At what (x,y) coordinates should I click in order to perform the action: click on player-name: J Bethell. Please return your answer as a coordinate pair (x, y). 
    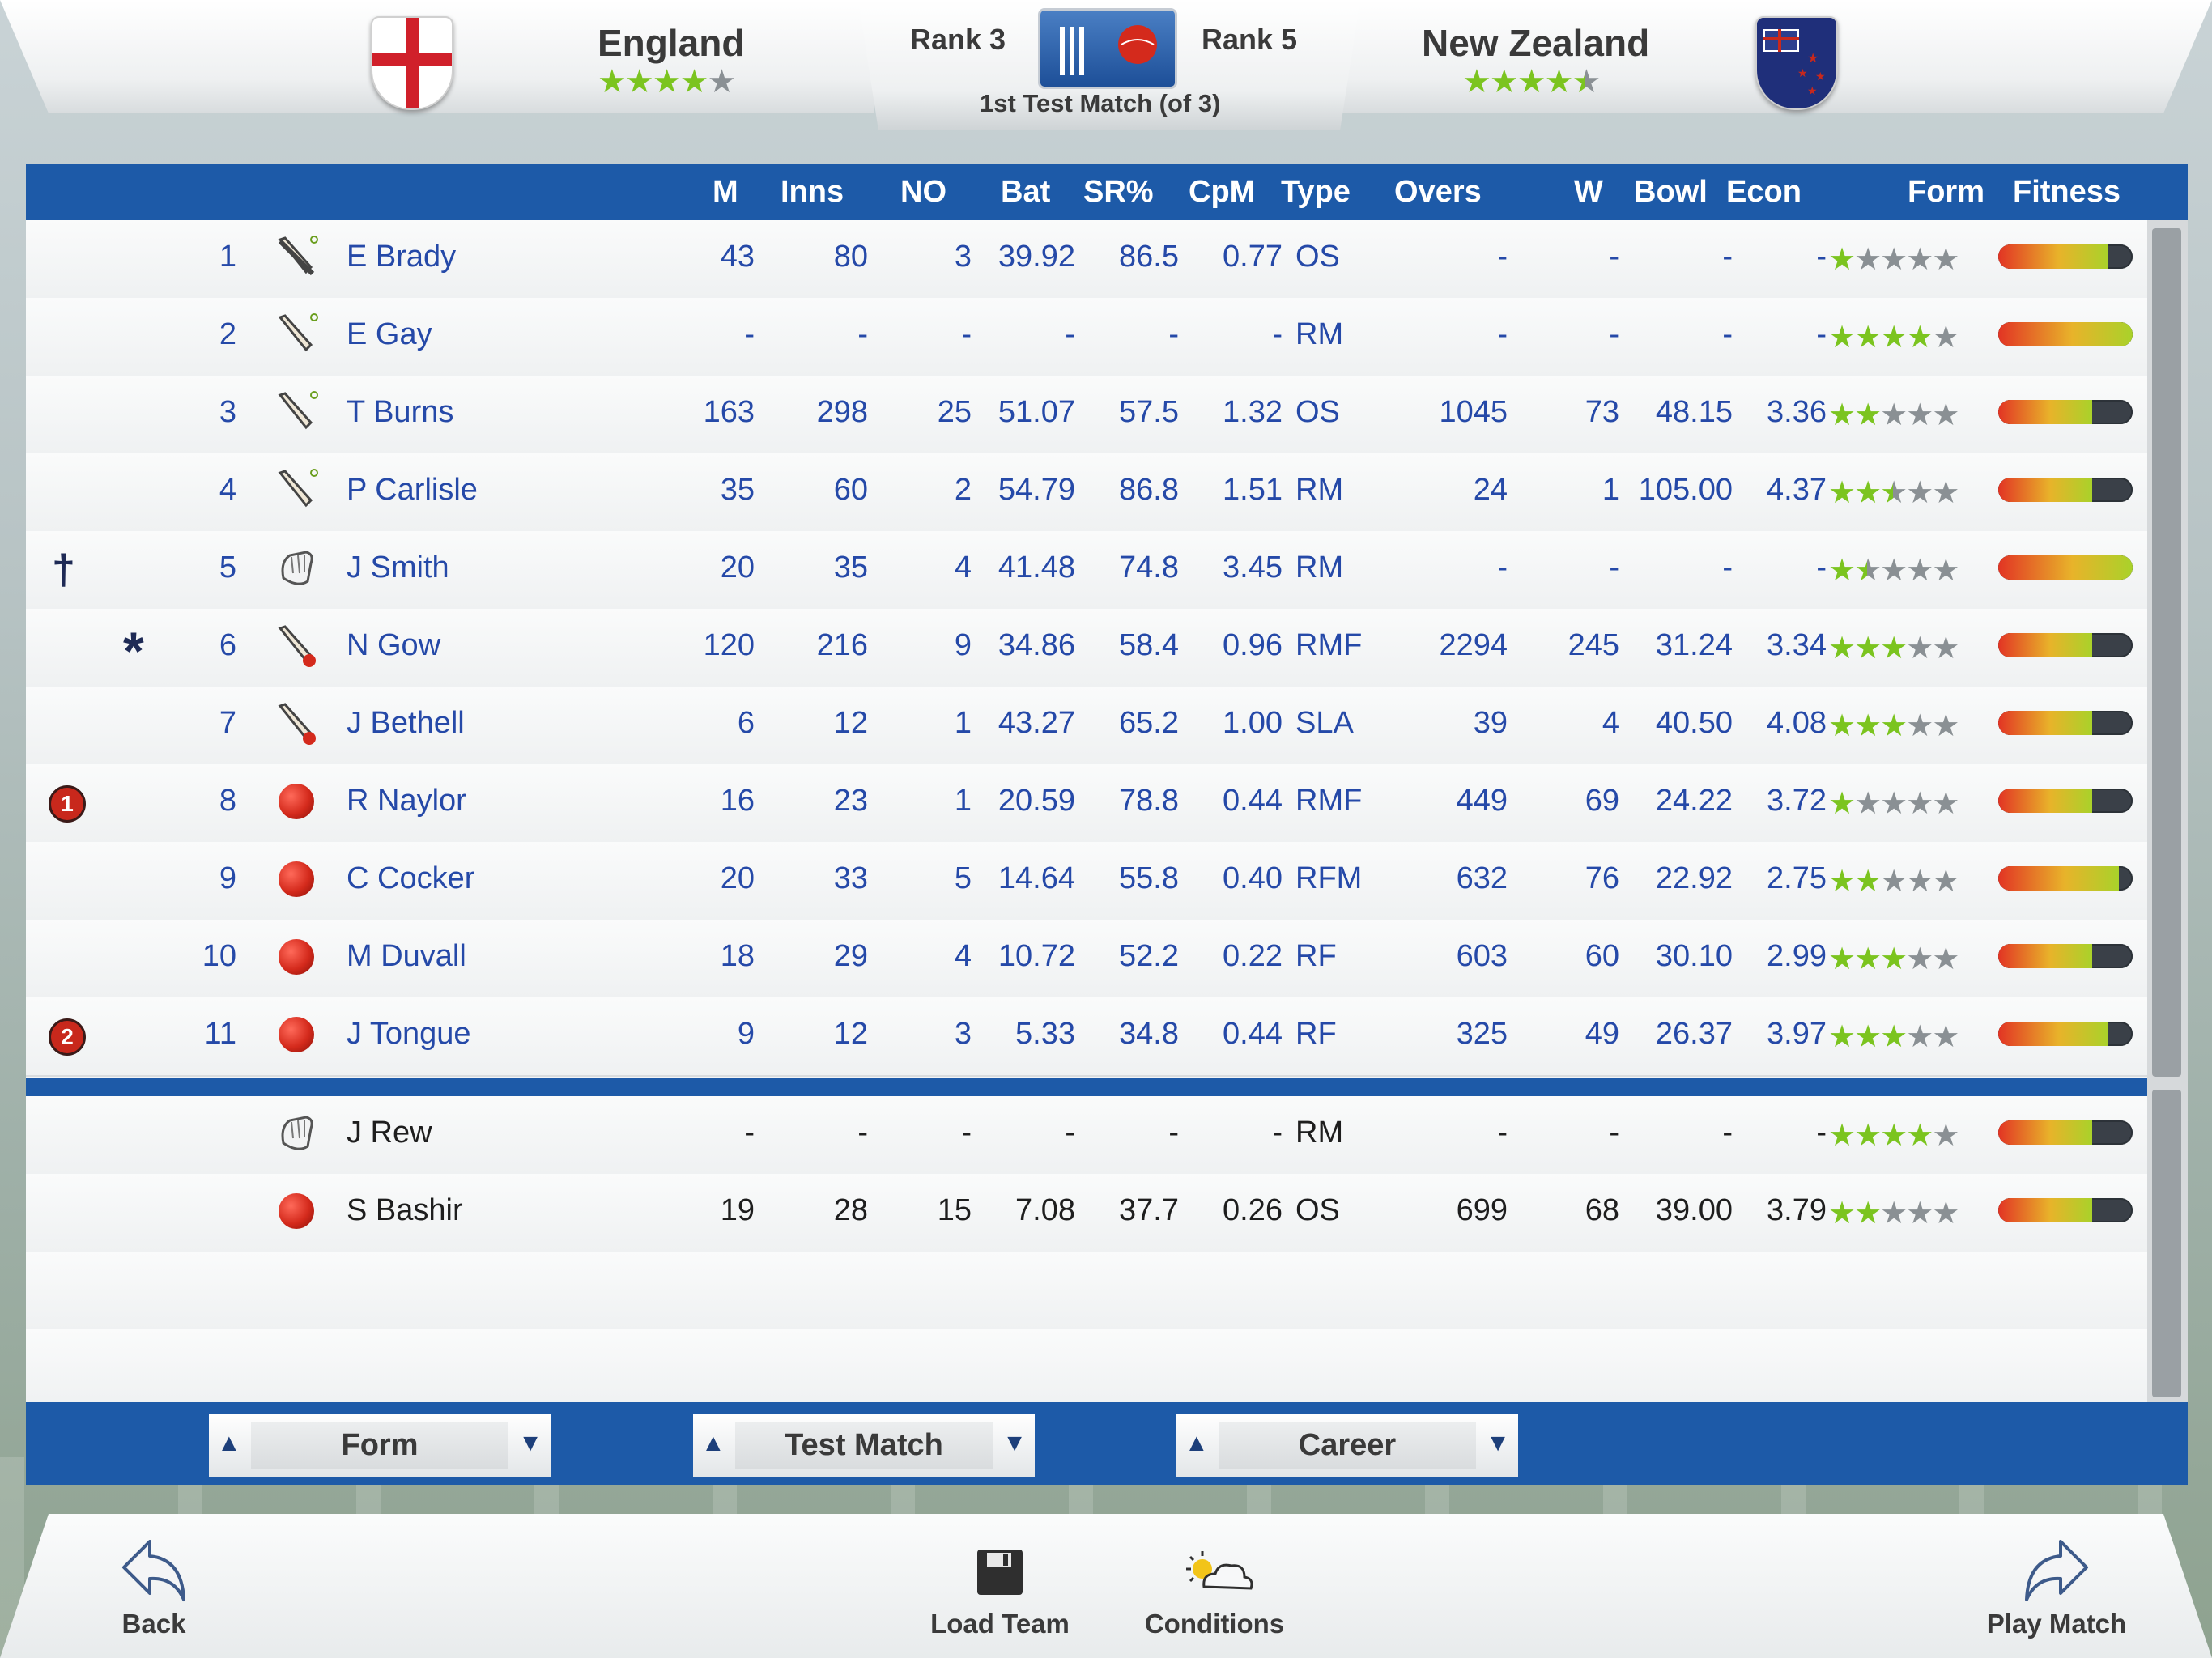
    Looking at the image, I should click on (406, 723).